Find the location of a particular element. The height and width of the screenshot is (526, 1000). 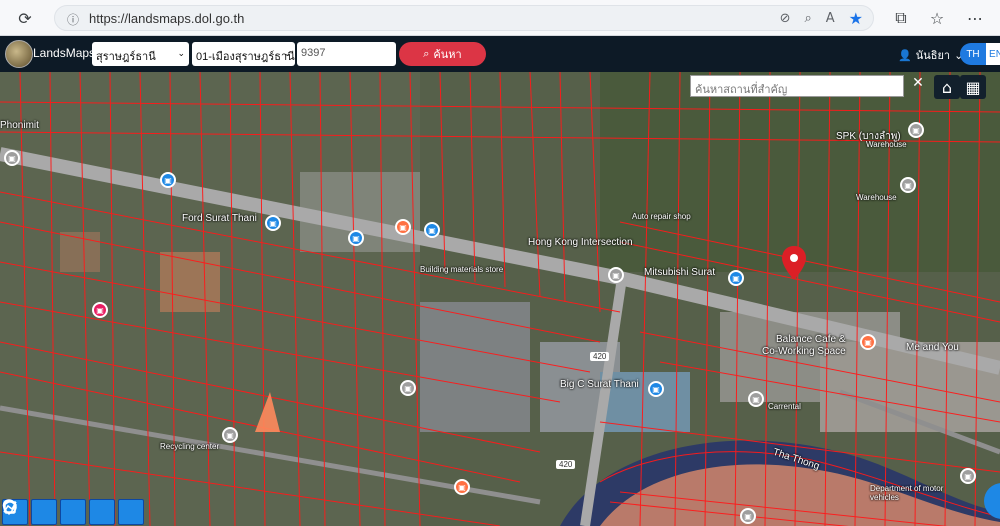

search-button: ⌕ ค้นหา is located at coordinates (442, 54).